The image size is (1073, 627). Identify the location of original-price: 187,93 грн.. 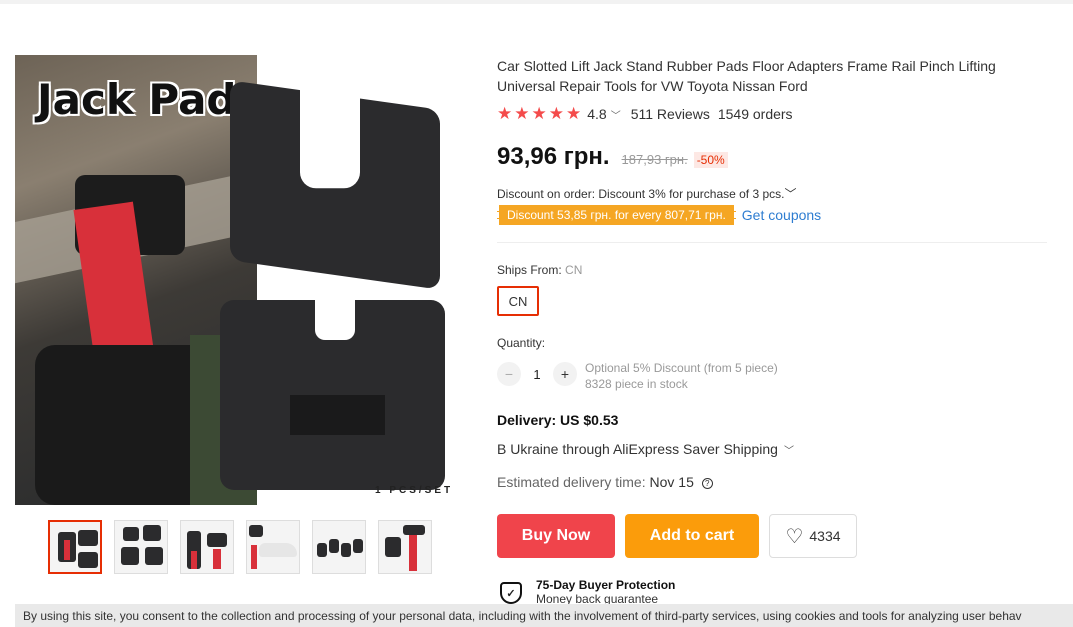
(654, 159).